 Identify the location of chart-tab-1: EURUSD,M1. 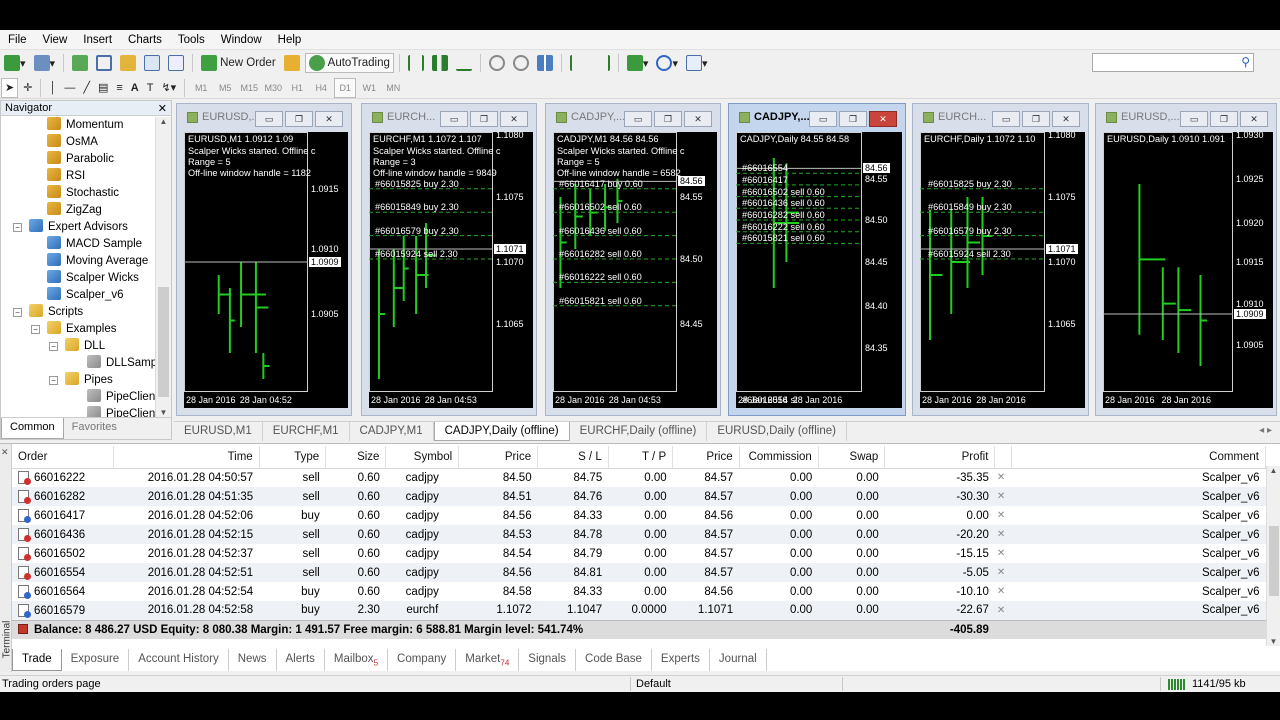
(218, 431).